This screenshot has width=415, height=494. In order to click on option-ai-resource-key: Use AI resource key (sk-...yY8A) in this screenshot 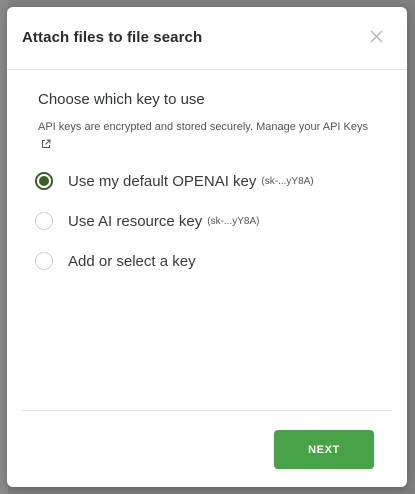, I will do `click(211, 221)`.